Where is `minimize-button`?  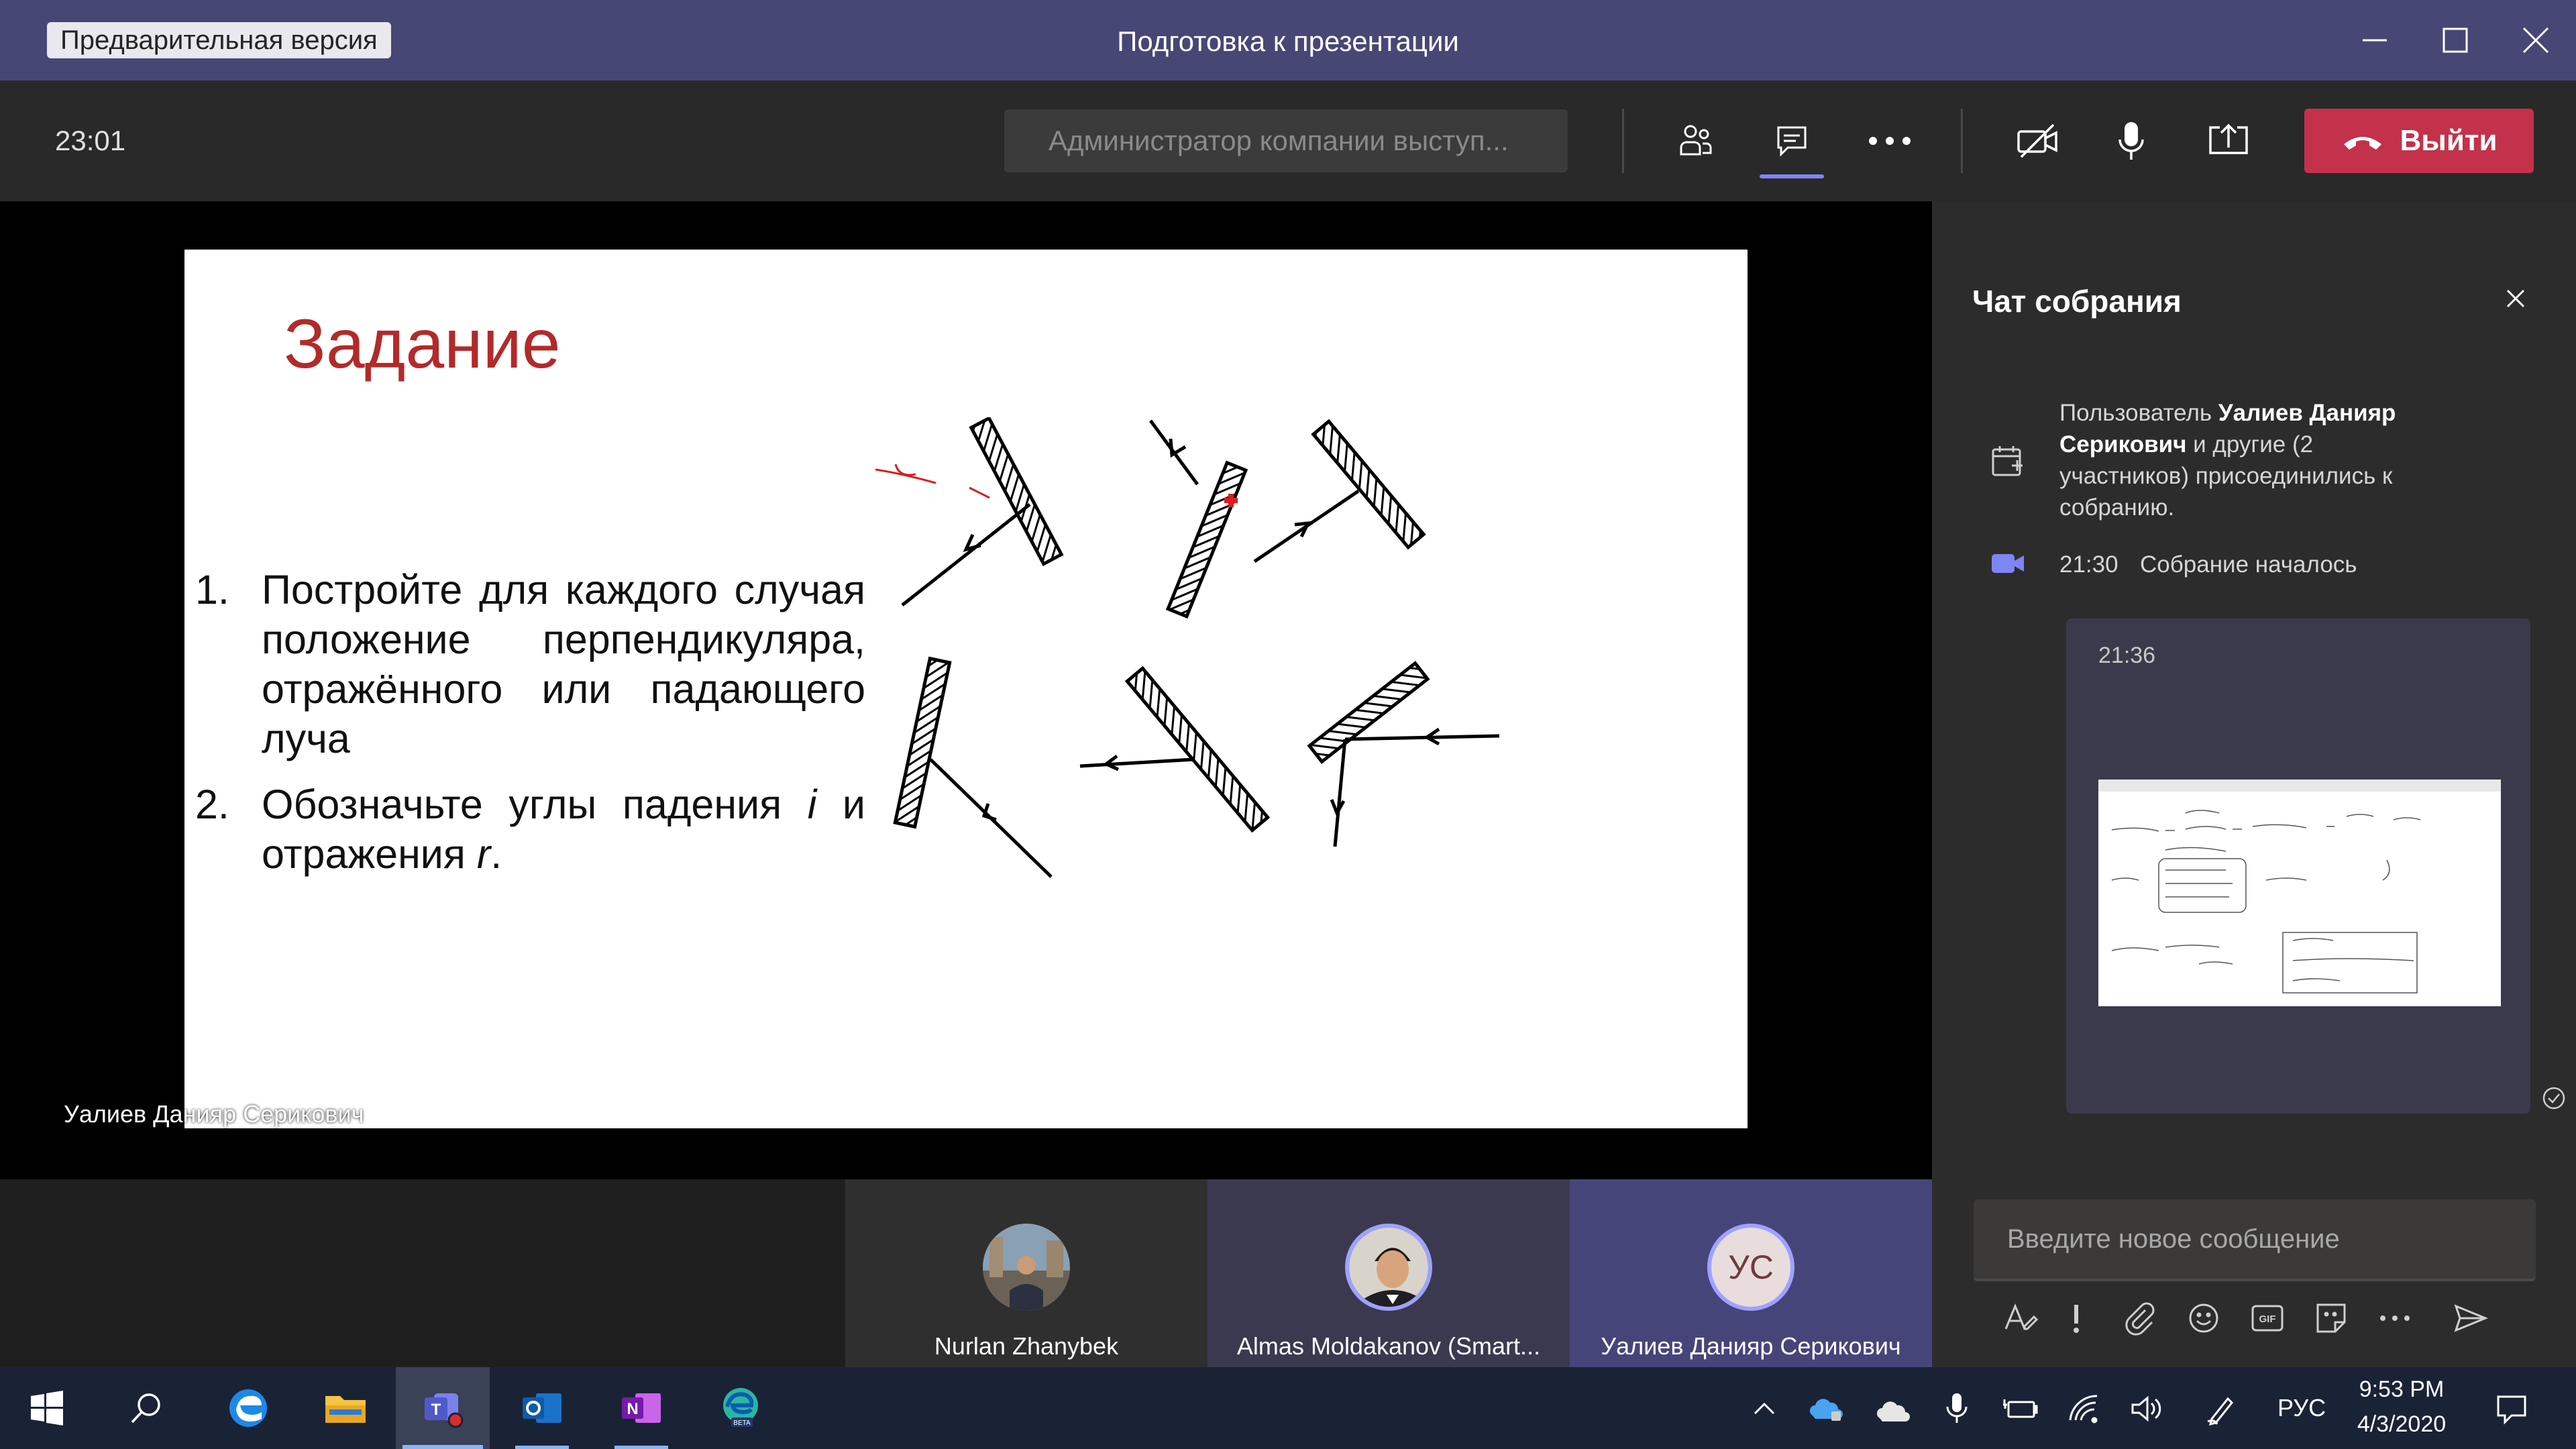
minimize-button is located at coordinates (2374, 40).